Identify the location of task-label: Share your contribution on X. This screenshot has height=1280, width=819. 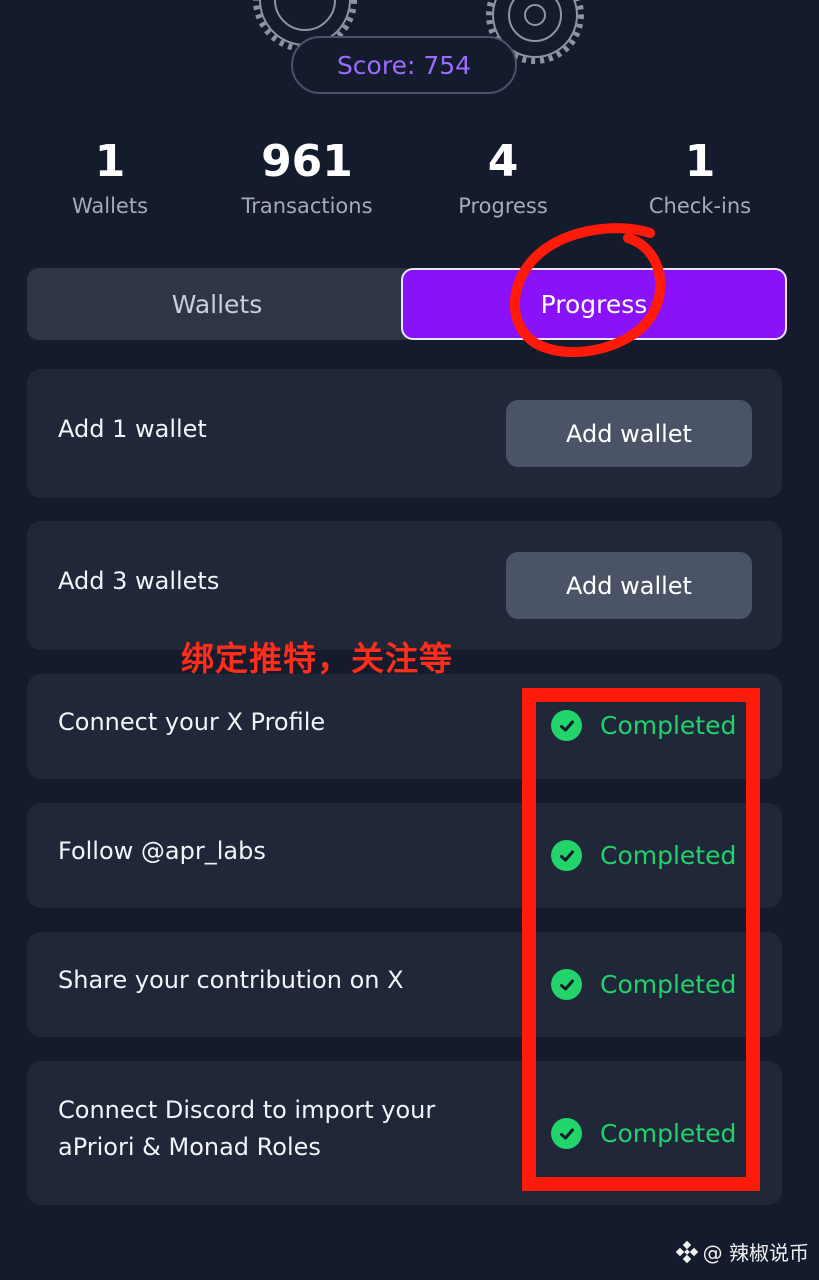
(231, 980).